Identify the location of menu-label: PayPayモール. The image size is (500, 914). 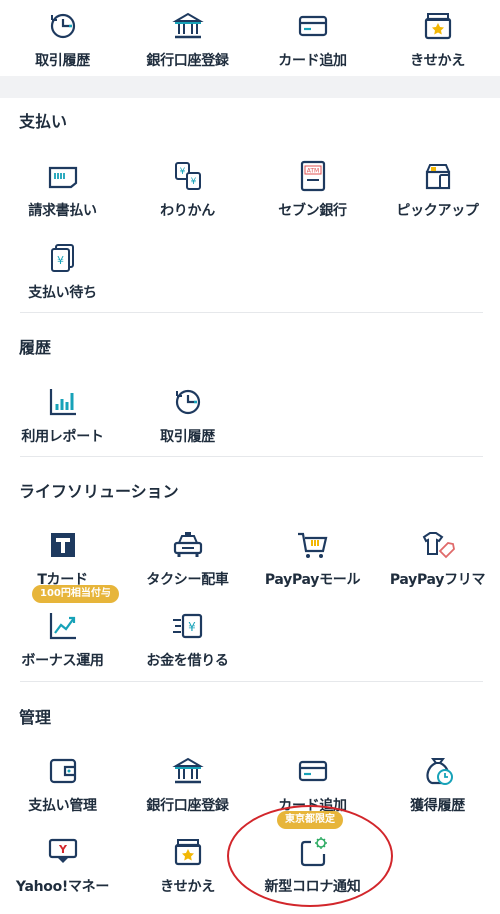
(312, 580).